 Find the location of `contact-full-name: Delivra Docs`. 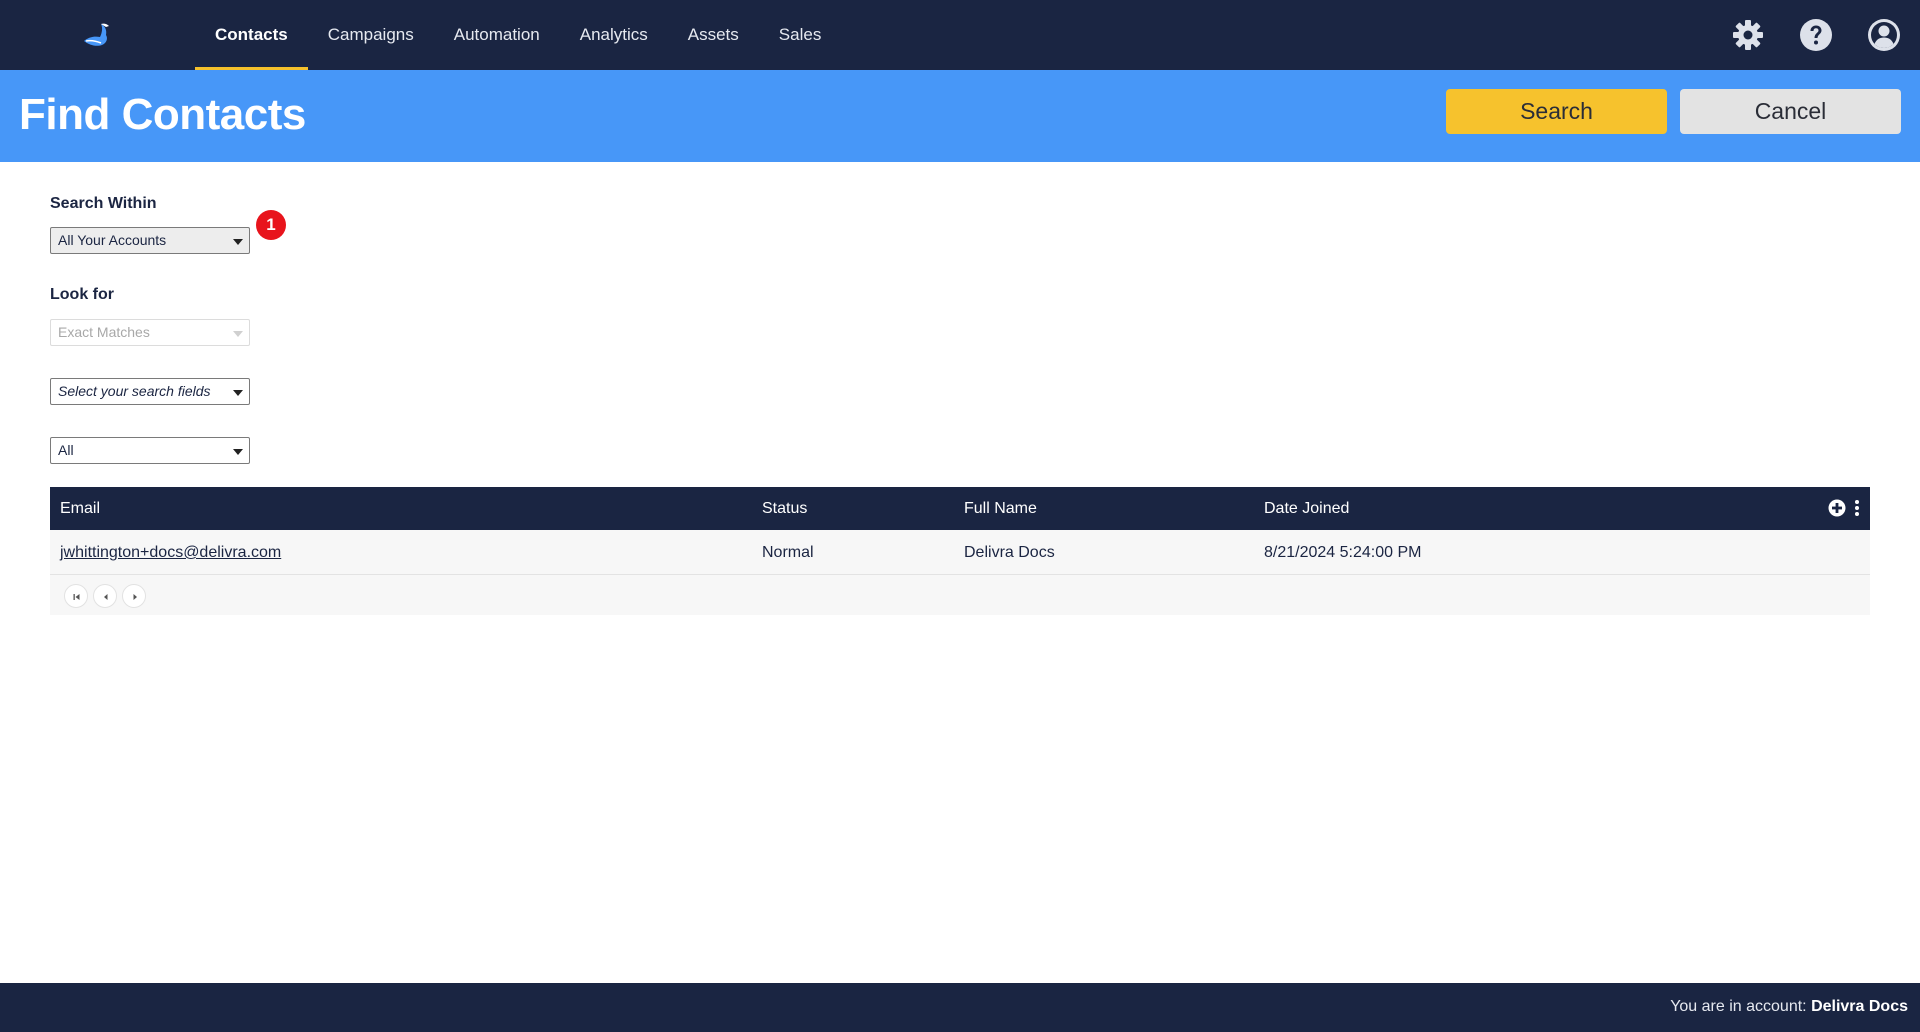

contact-full-name: Delivra Docs is located at coordinates (1009, 552).